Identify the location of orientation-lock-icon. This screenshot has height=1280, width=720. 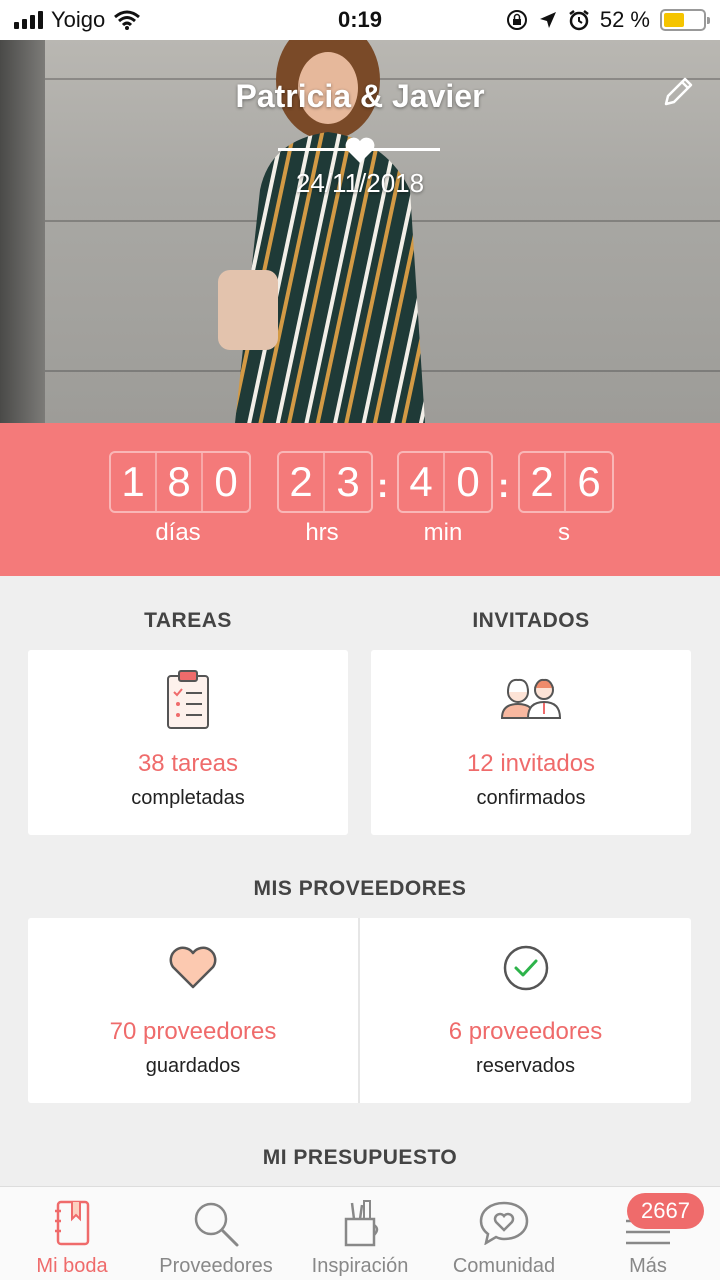
(516, 20).